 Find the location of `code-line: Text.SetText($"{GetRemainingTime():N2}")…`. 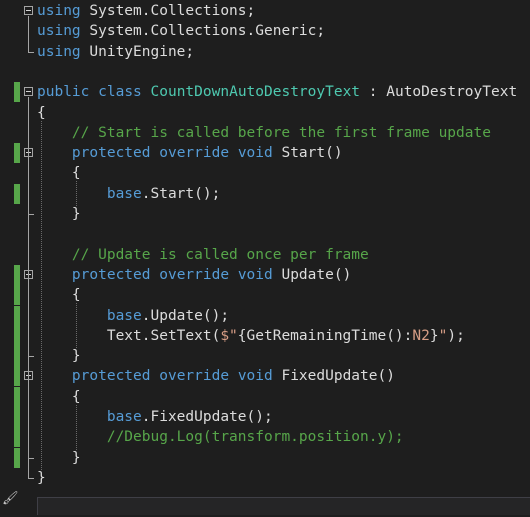

code-line: Text.SetText($"{GetRemainingTime():N2}")… is located at coordinates (265, 335).